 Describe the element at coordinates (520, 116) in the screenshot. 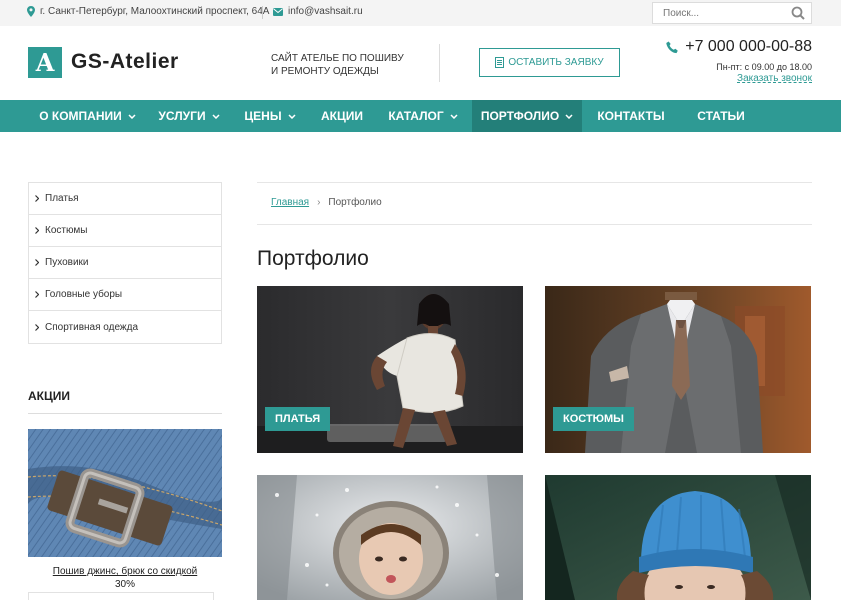

I see `nav-item-label: ПОРТФОЛИО` at that location.